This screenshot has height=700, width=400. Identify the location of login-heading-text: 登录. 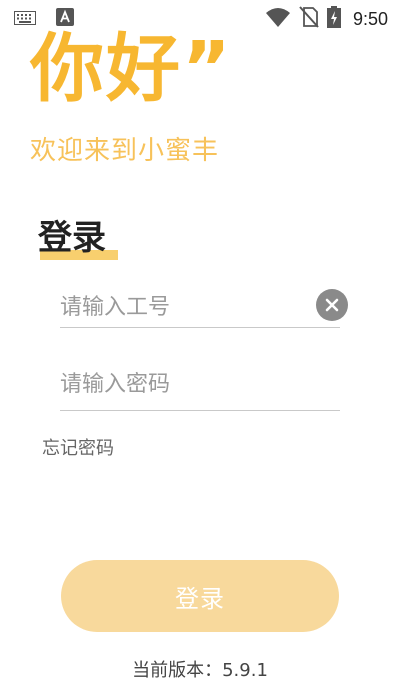
(72, 238).